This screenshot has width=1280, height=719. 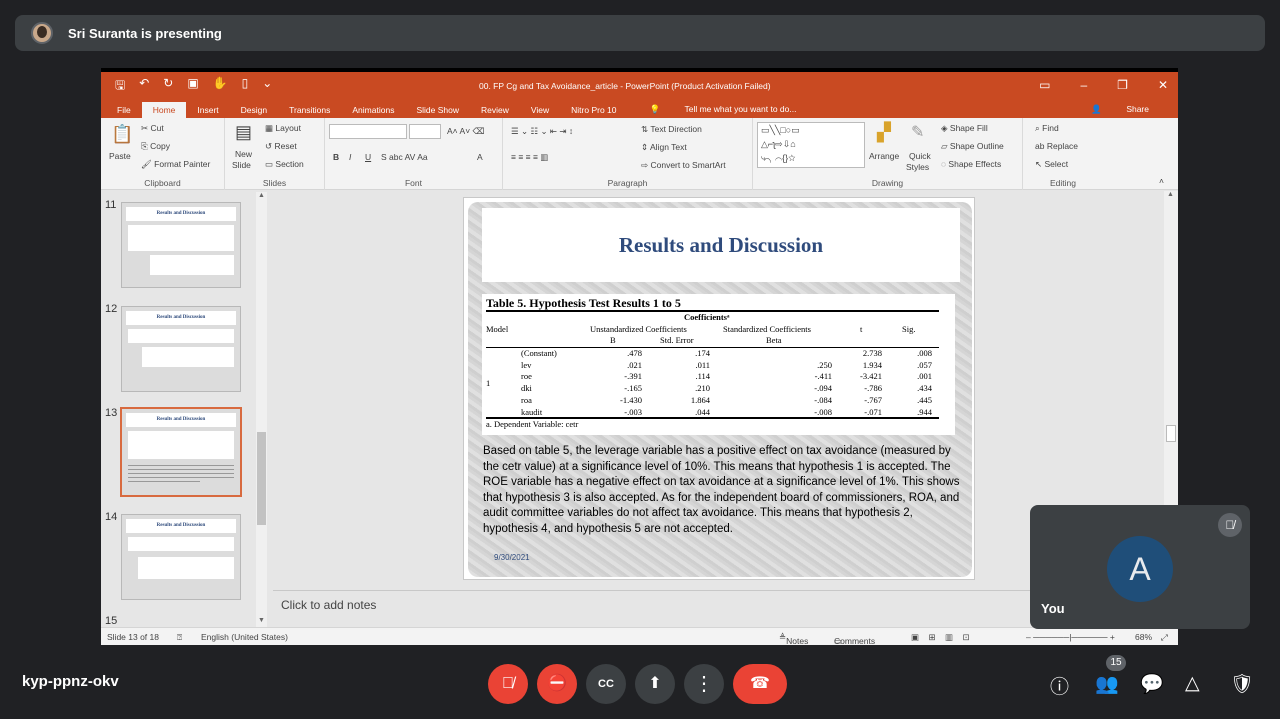 What do you see at coordinates (181, 349) in the screenshot?
I see `slide-thumbnail-12: Results and Discussion` at bounding box center [181, 349].